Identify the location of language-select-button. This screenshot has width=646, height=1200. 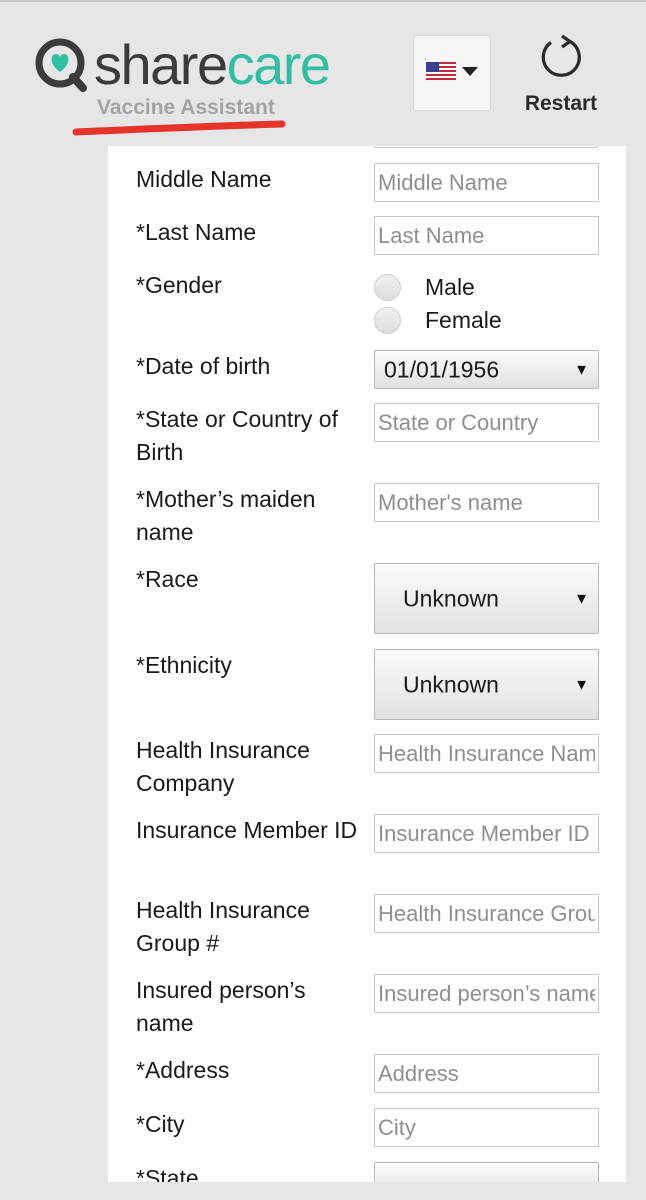
(452, 73).